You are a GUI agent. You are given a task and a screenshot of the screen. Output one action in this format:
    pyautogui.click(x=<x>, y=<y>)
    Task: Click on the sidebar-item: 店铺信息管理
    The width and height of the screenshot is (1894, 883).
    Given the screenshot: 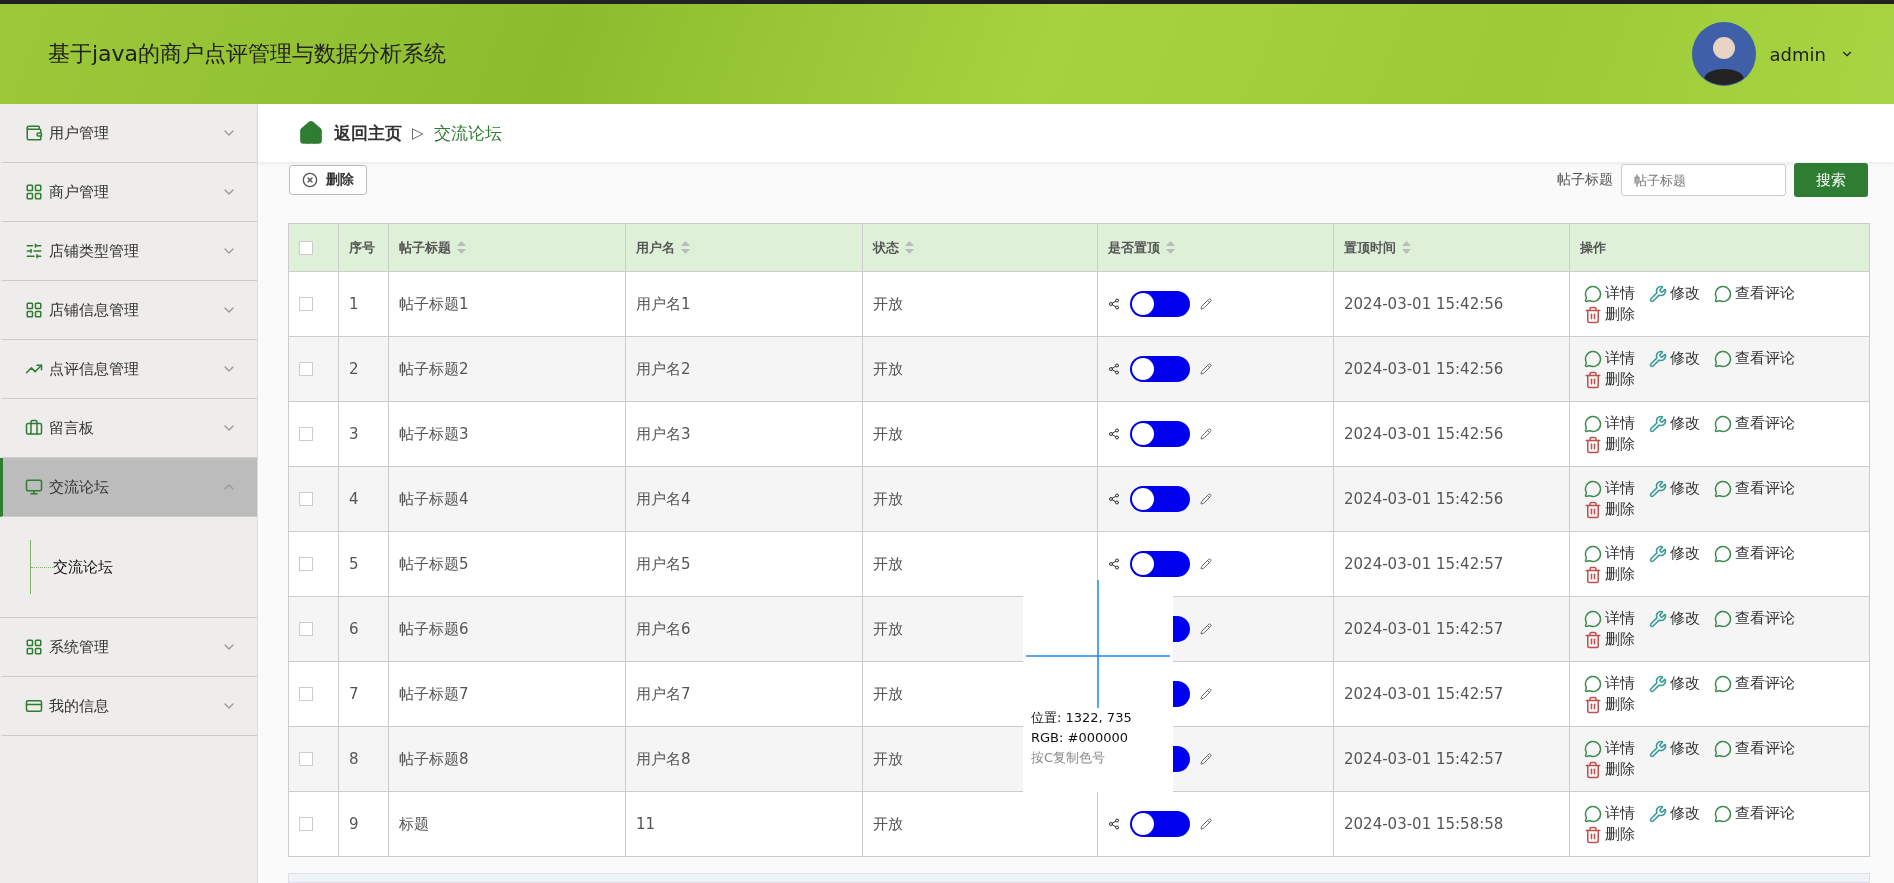 What is the action you would take?
    pyautogui.click(x=128, y=310)
    